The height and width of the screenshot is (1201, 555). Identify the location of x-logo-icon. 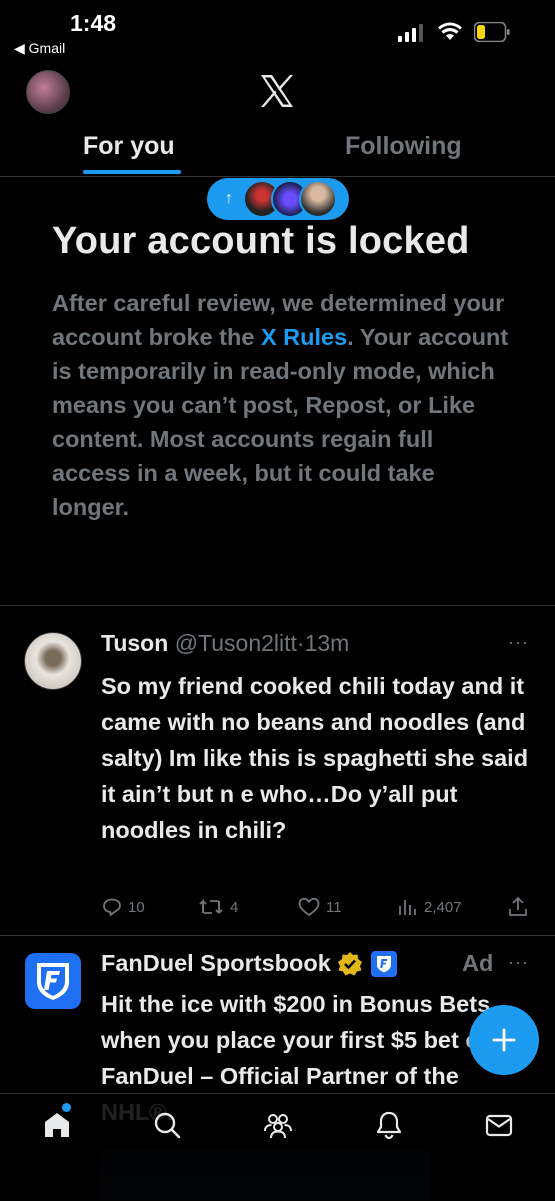
(277, 91).